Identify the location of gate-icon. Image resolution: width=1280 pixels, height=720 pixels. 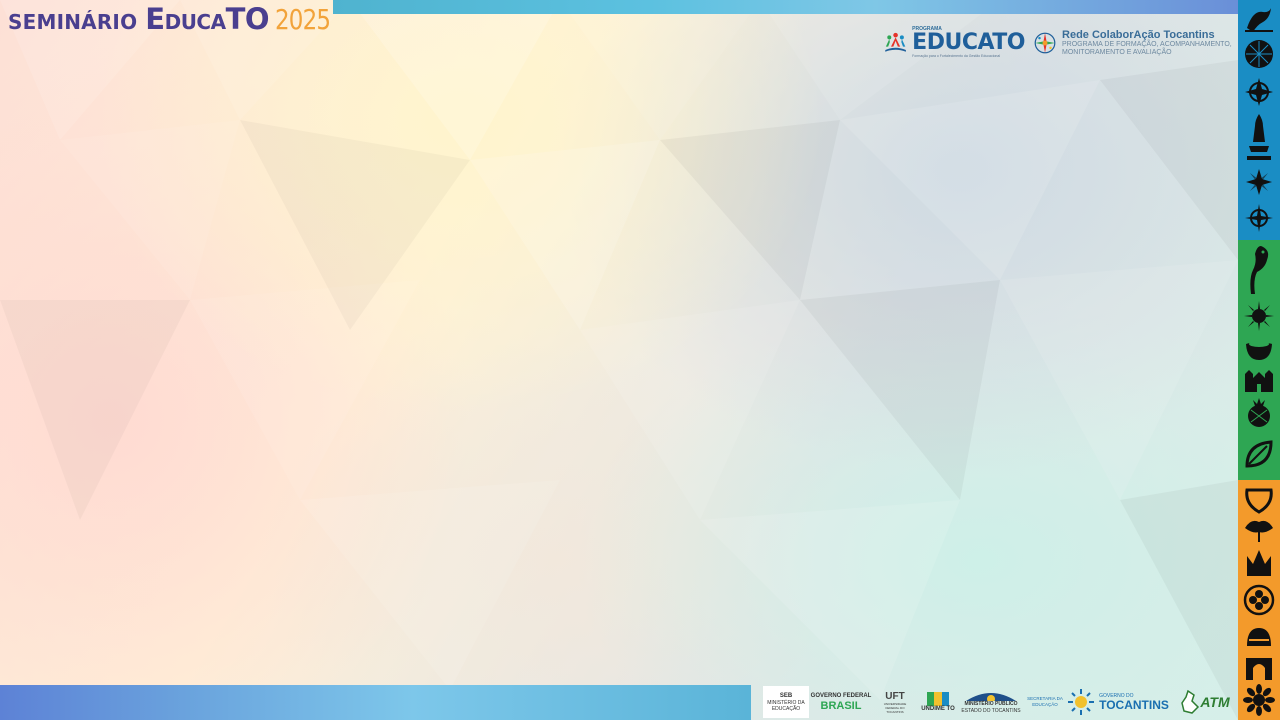
(1259, 666).